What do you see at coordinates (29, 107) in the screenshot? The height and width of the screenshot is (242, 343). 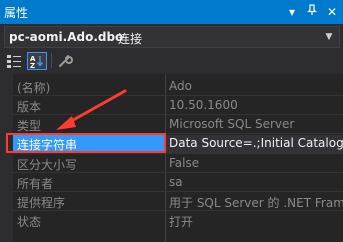 I see `property-name: 版本` at bounding box center [29, 107].